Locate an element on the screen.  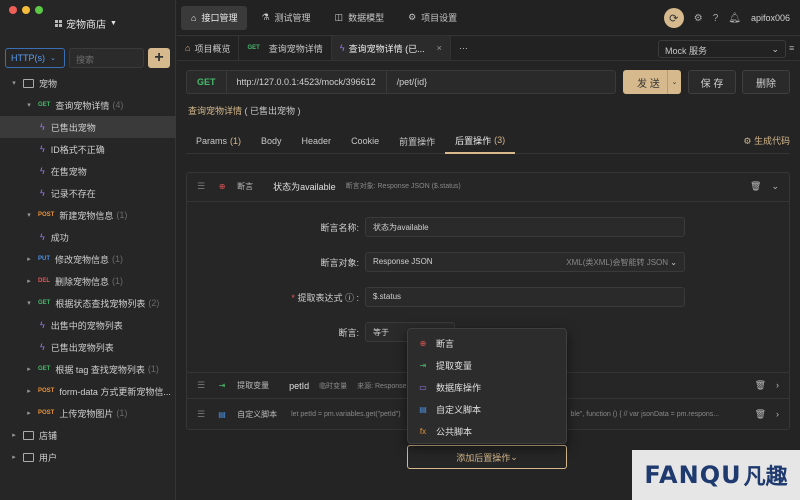
add-post-op-button: 添加后置操作 ⌄ is located at coordinates (487, 457).